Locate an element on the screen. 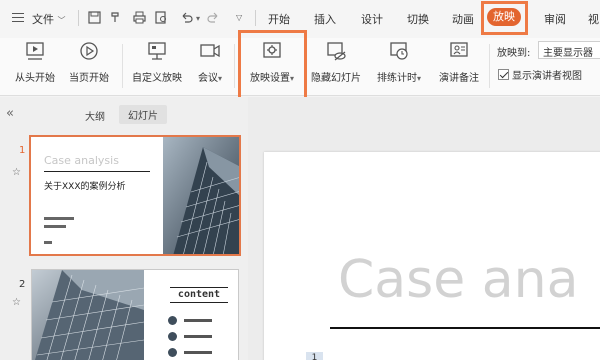  redo-icon is located at coordinates (213, 17).